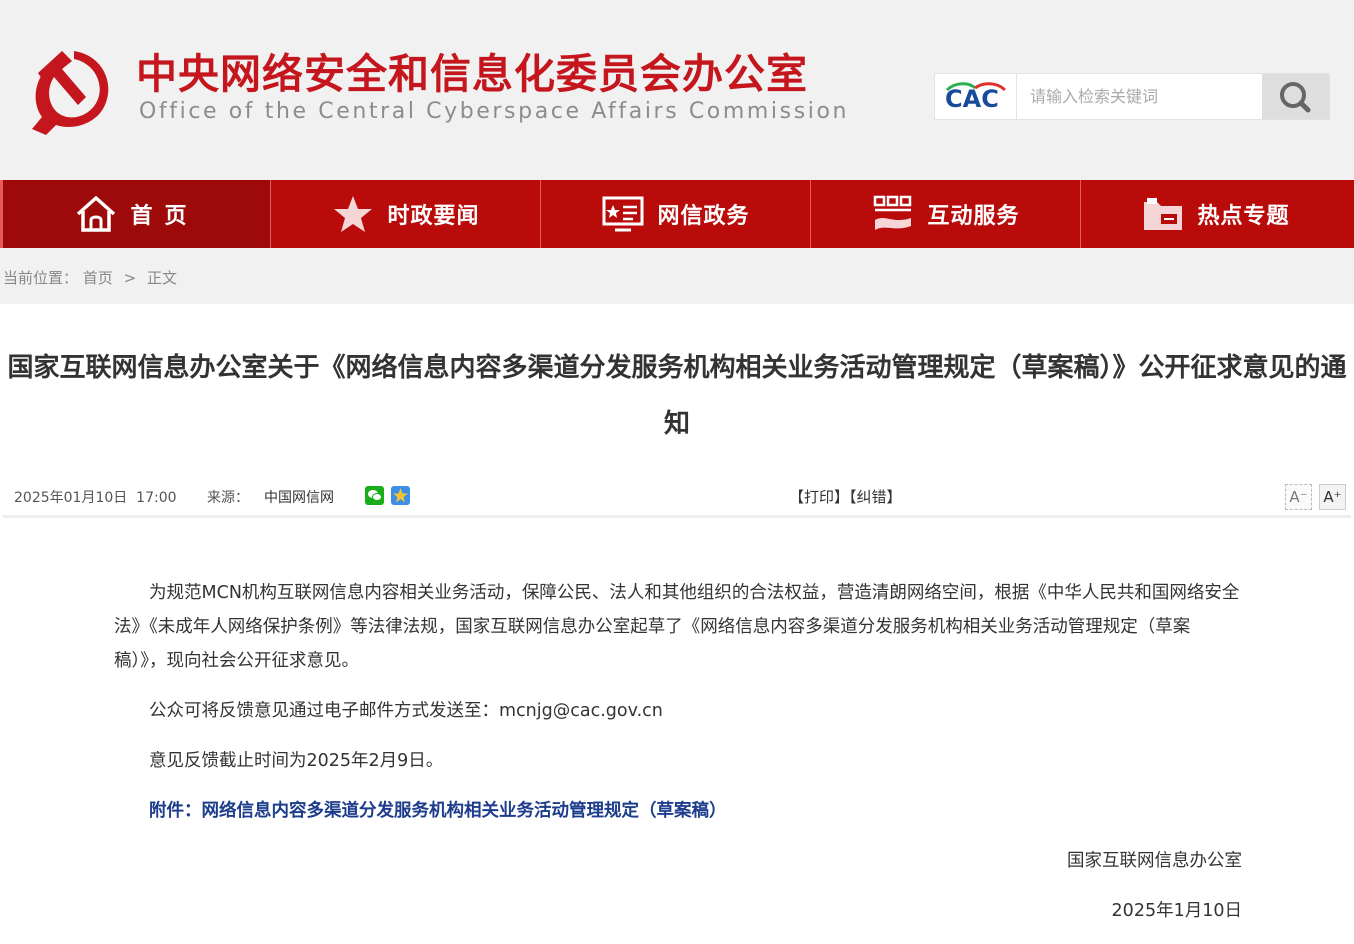 This screenshot has height=944, width=1354. I want to click on paragraph: 公众可将反馈意见通过电子邮件方式发送至：mcnjg@cac.gov.cn, so click(406, 711).